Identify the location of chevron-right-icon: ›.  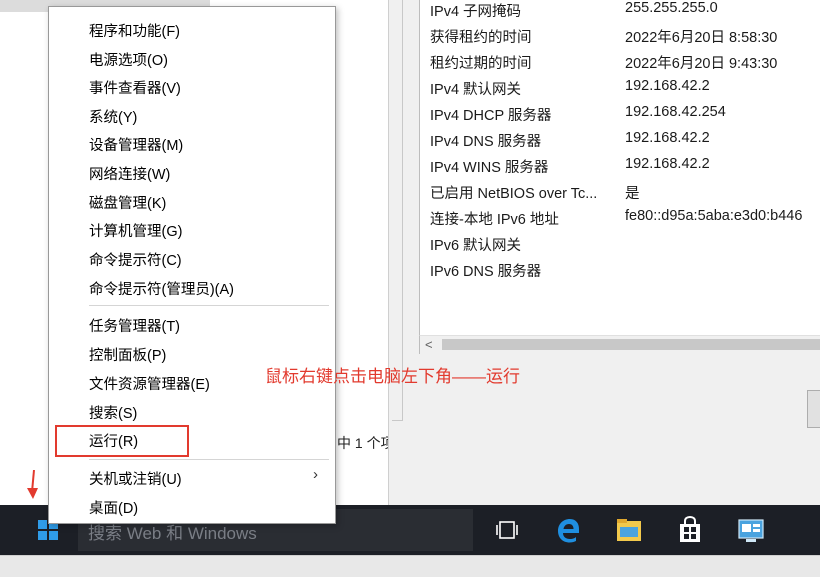
(315, 474).